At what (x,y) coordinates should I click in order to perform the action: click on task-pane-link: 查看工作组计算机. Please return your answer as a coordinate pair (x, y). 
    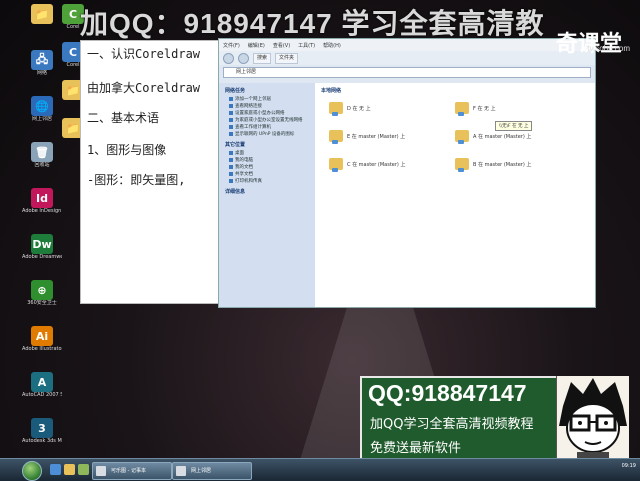
    Looking at the image, I should click on (272, 127).